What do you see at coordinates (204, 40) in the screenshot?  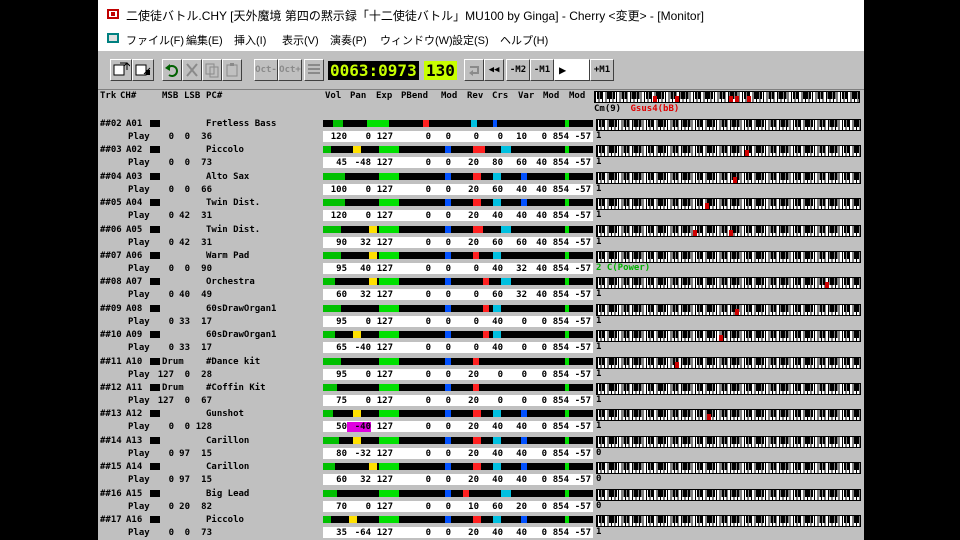 I see `menu-edit: 編集(E)` at bounding box center [204, 40].